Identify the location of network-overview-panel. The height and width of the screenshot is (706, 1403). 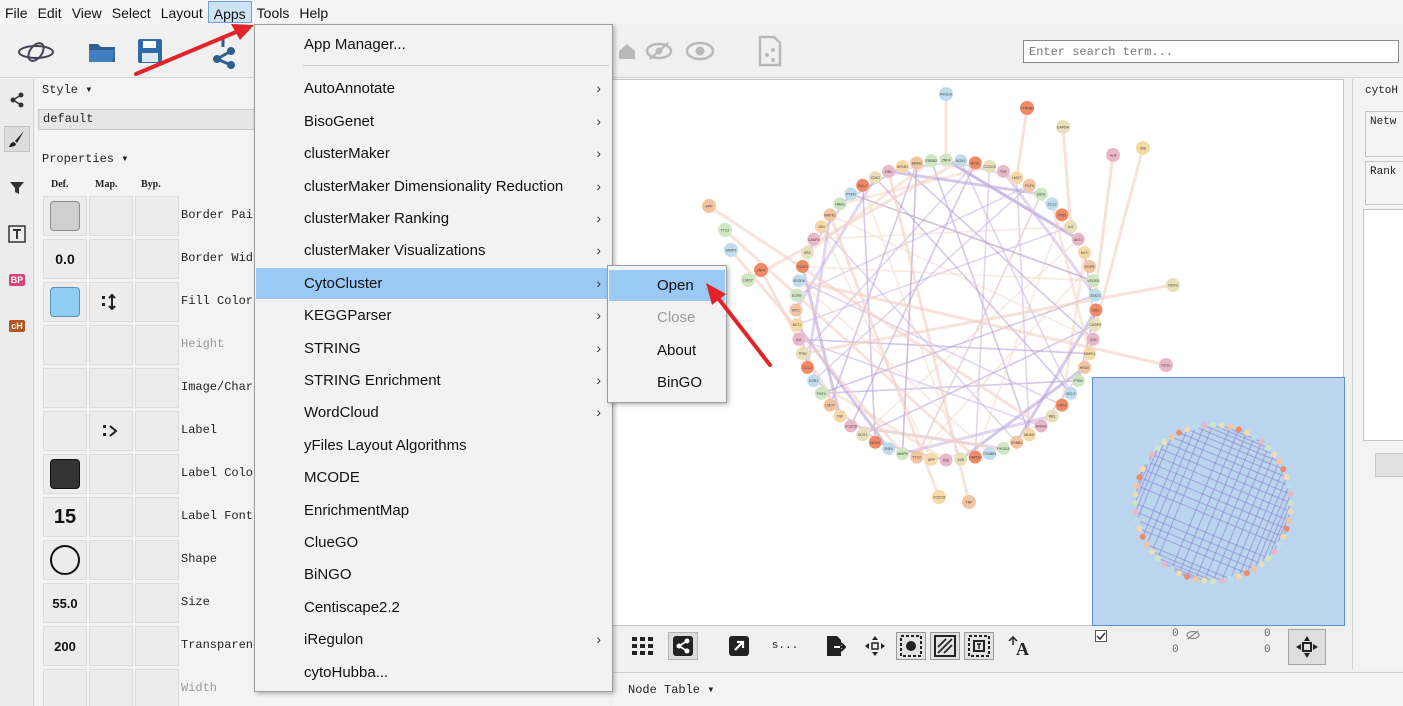
(1218, 501).